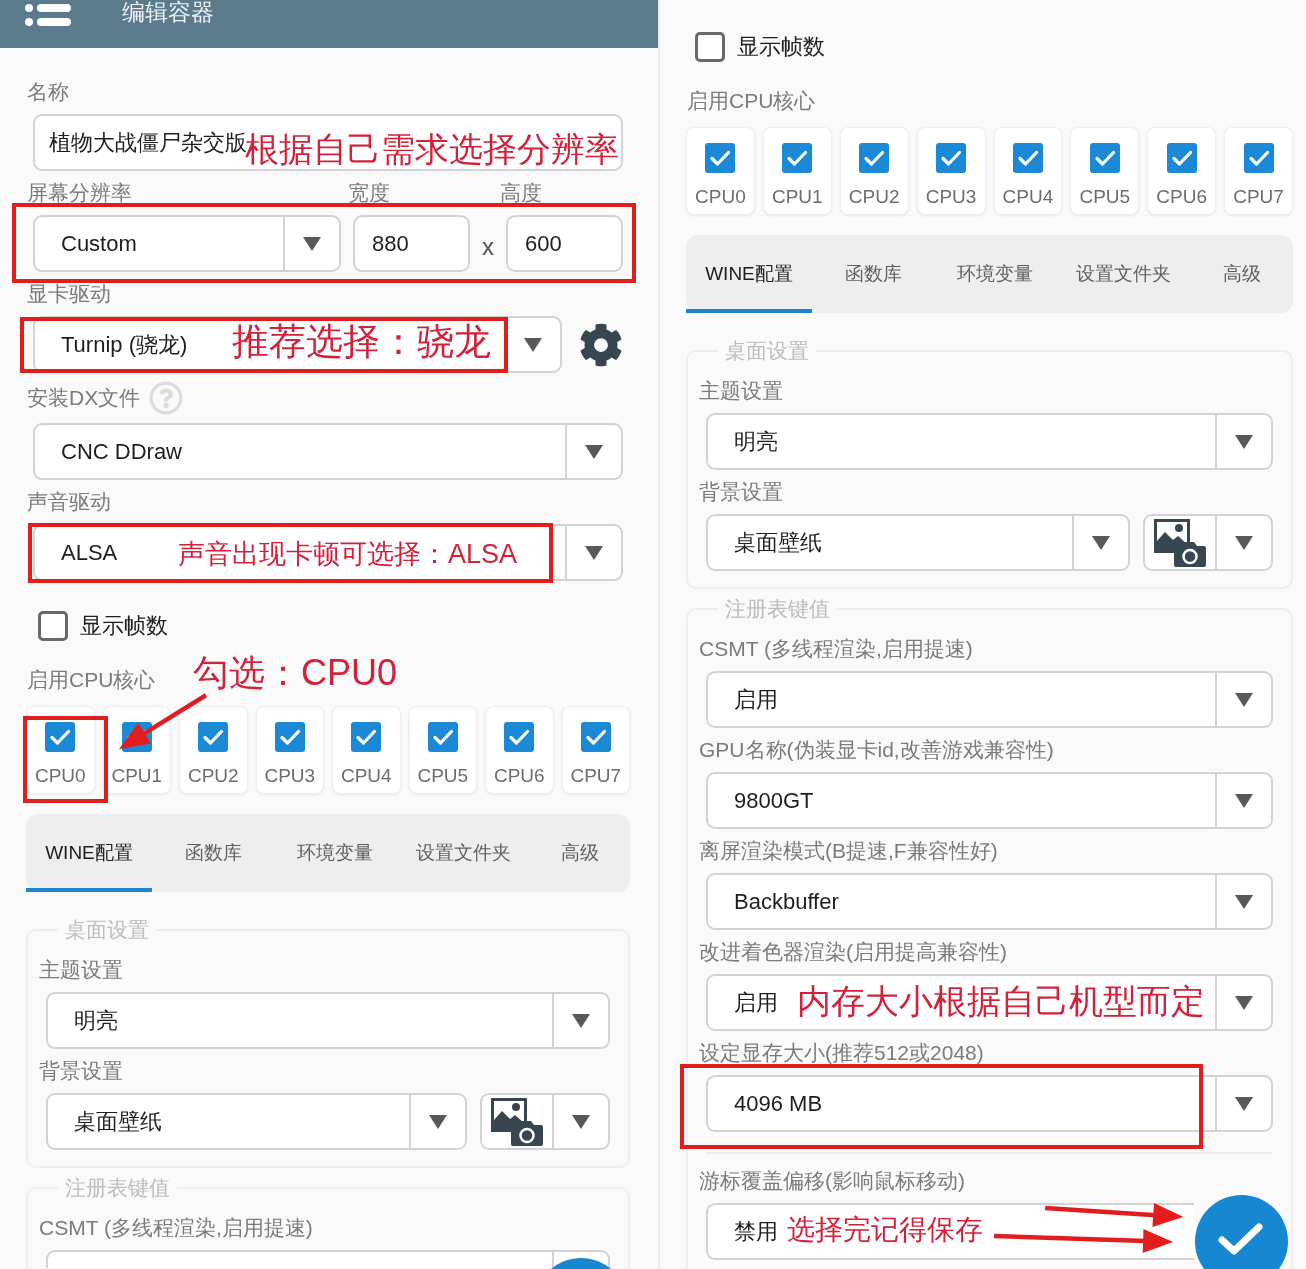 This screenshot has width=1306, height=1269. Describe the element at coordinates (521, 193) in the screenshot. I see `field-label: 高度` at that location.